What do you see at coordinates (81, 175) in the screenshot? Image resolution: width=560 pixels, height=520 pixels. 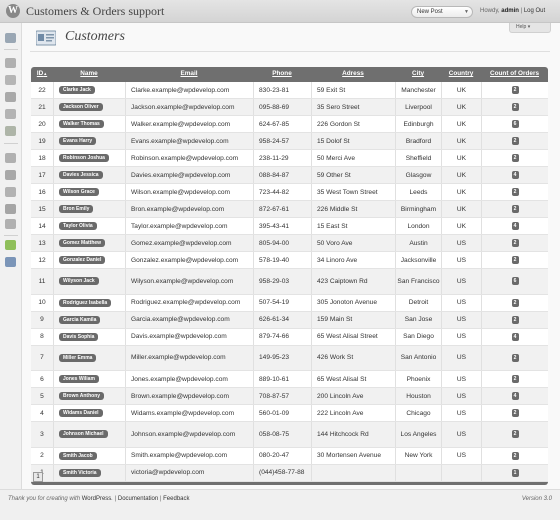 I see `customer-name-badge: Davies Jessica` at bounding box center [81, 175].